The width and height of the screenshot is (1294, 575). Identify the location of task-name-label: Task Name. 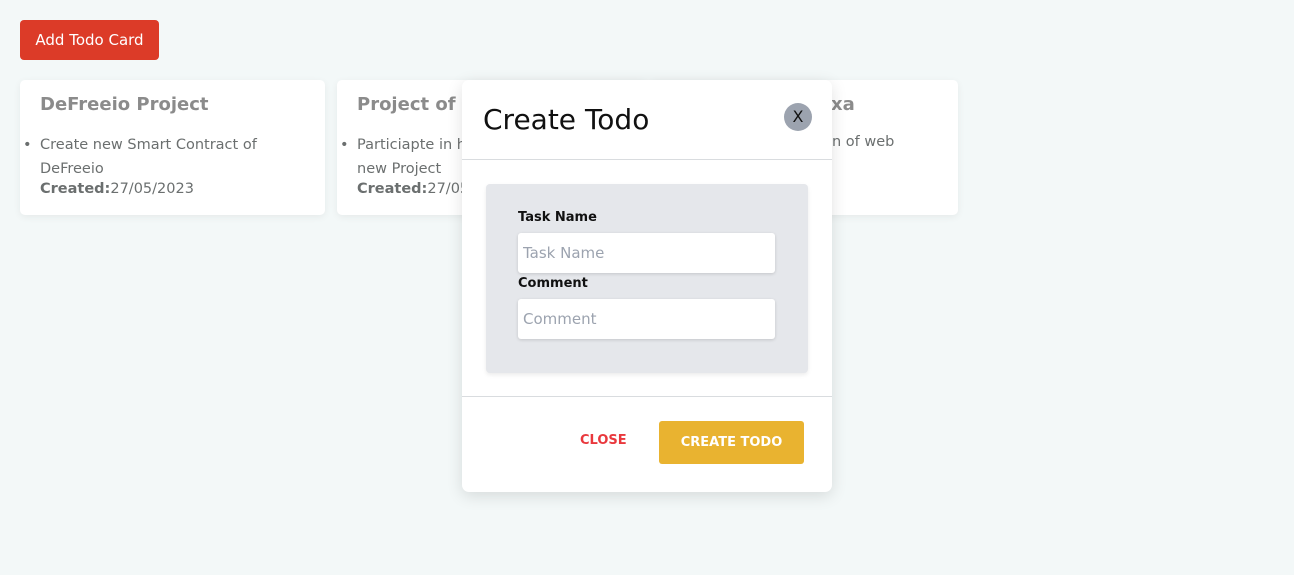
(557, 217).